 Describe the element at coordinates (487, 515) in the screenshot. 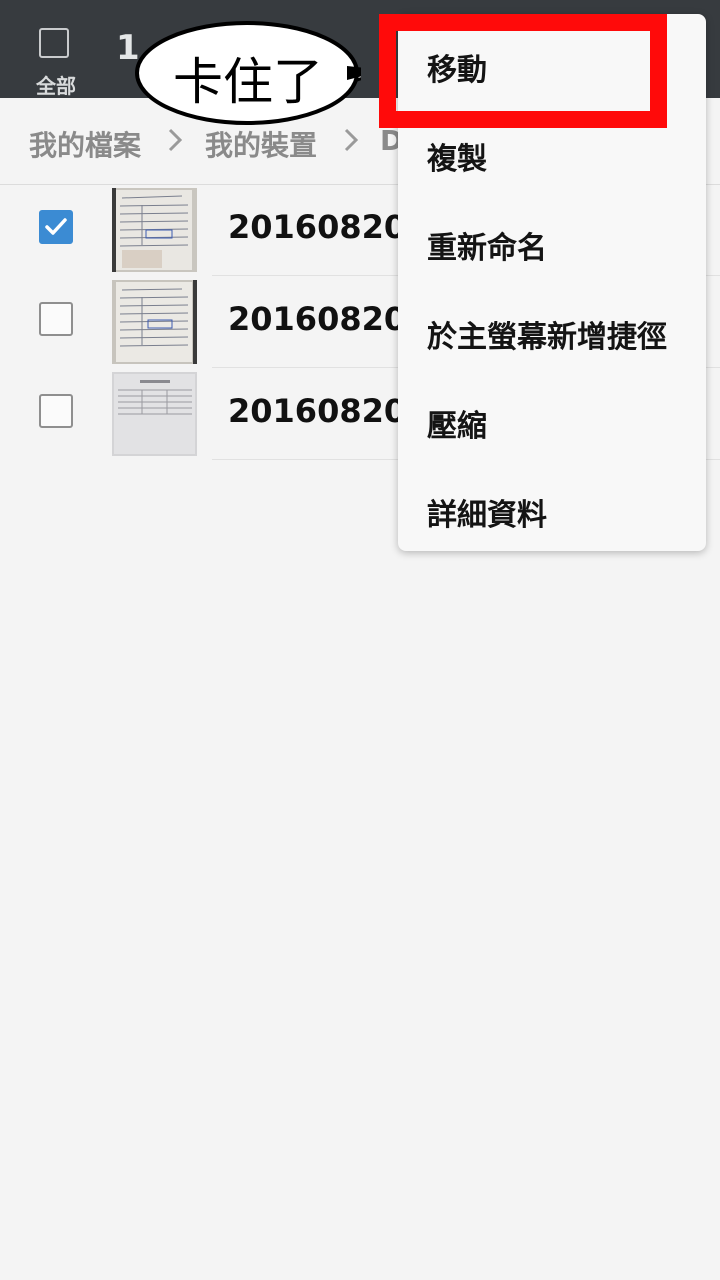

I see `menu-item-label: 詳細資料` at that location.